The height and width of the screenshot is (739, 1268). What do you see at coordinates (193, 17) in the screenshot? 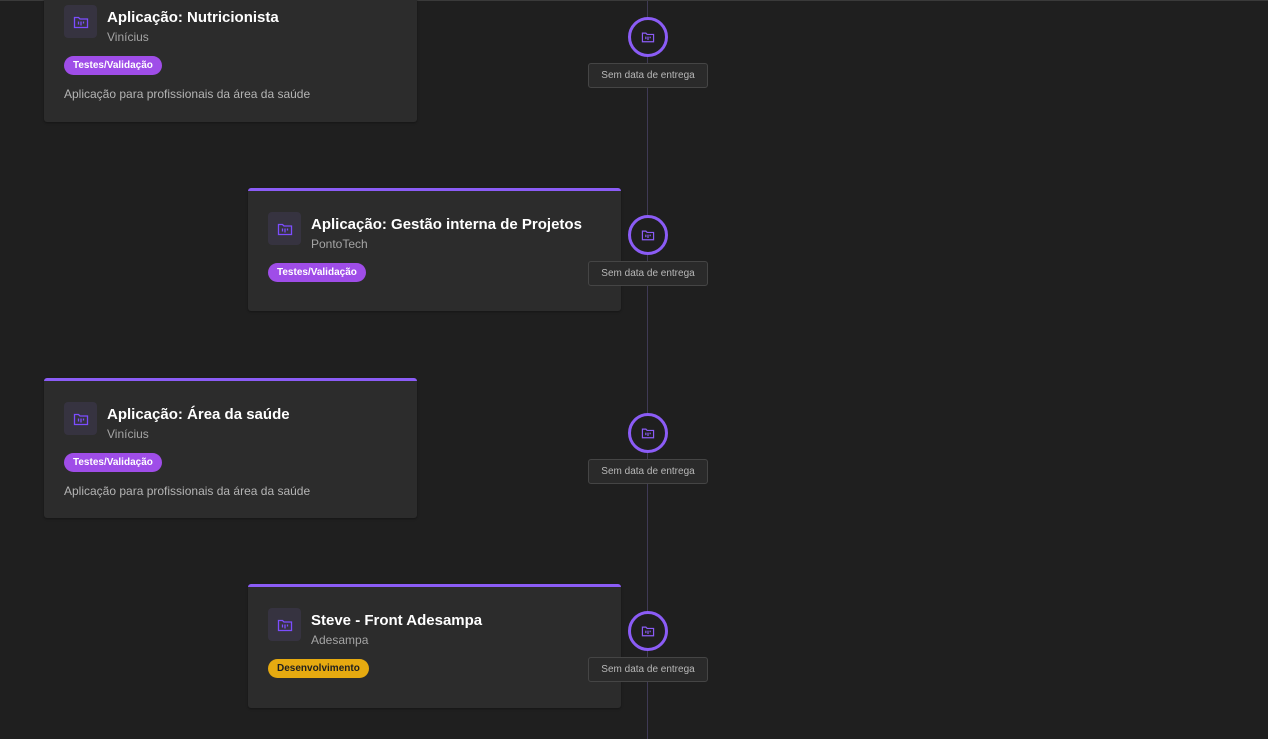
I see `project-title: Aplicação: Nutricionista` at bounding box center [193, 17].